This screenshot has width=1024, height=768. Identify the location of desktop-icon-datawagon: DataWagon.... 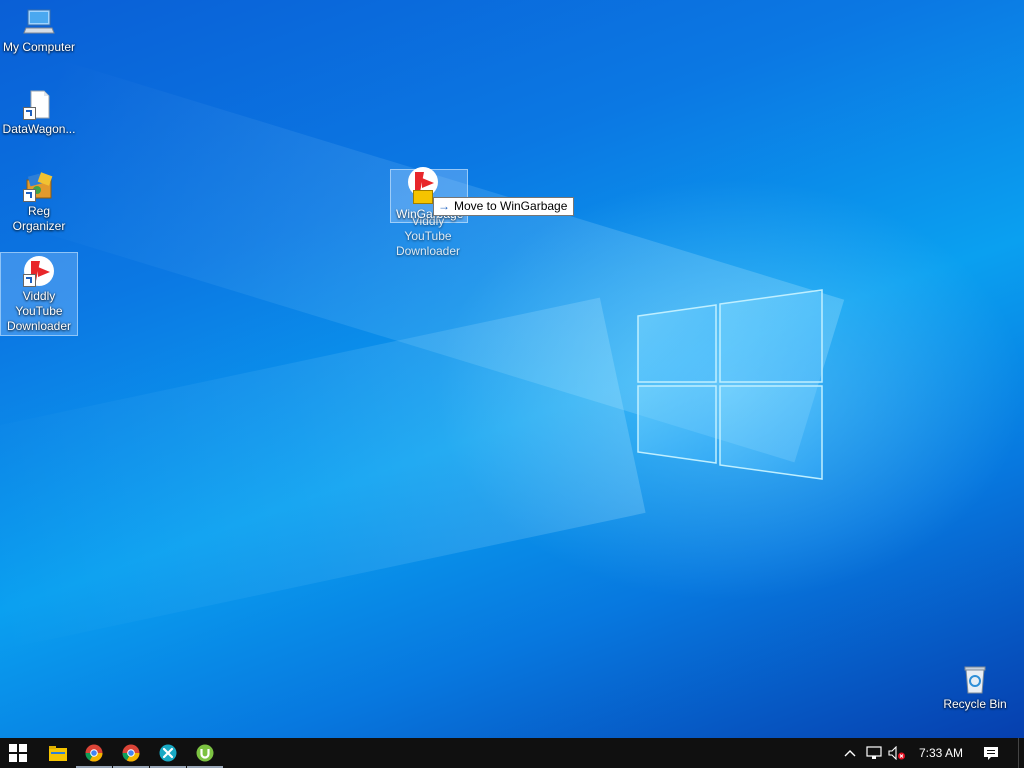
(39, 112).